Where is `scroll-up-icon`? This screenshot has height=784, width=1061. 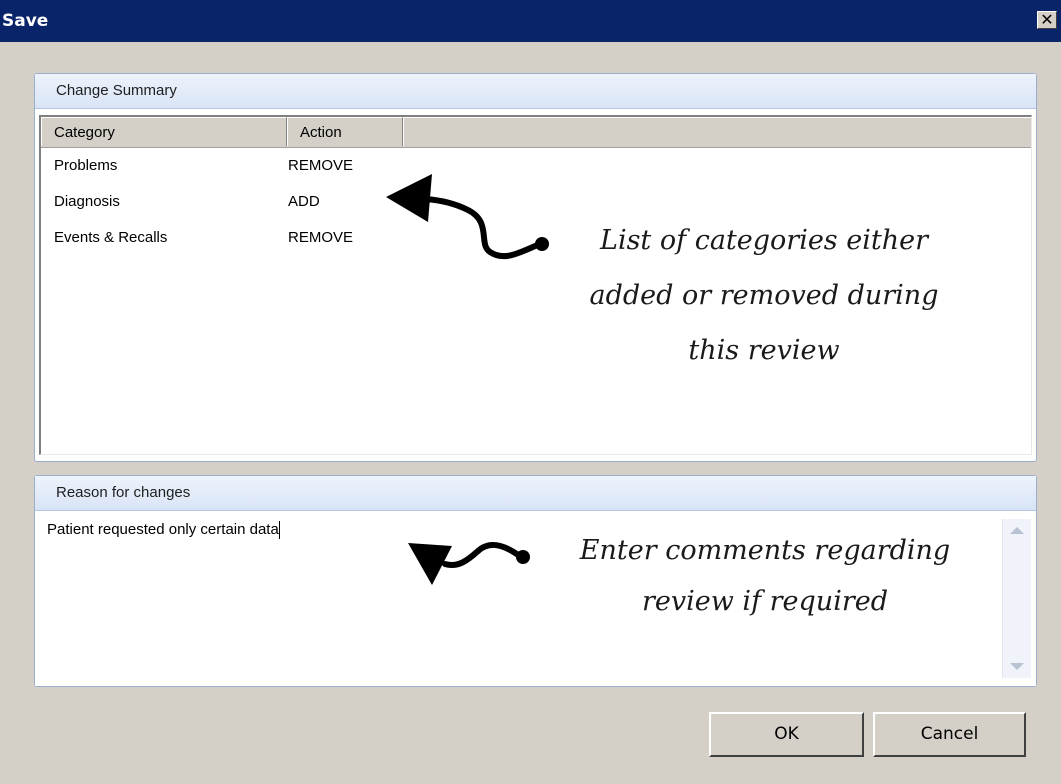 scroll-up-icon is located at coordinates (1017, 530).